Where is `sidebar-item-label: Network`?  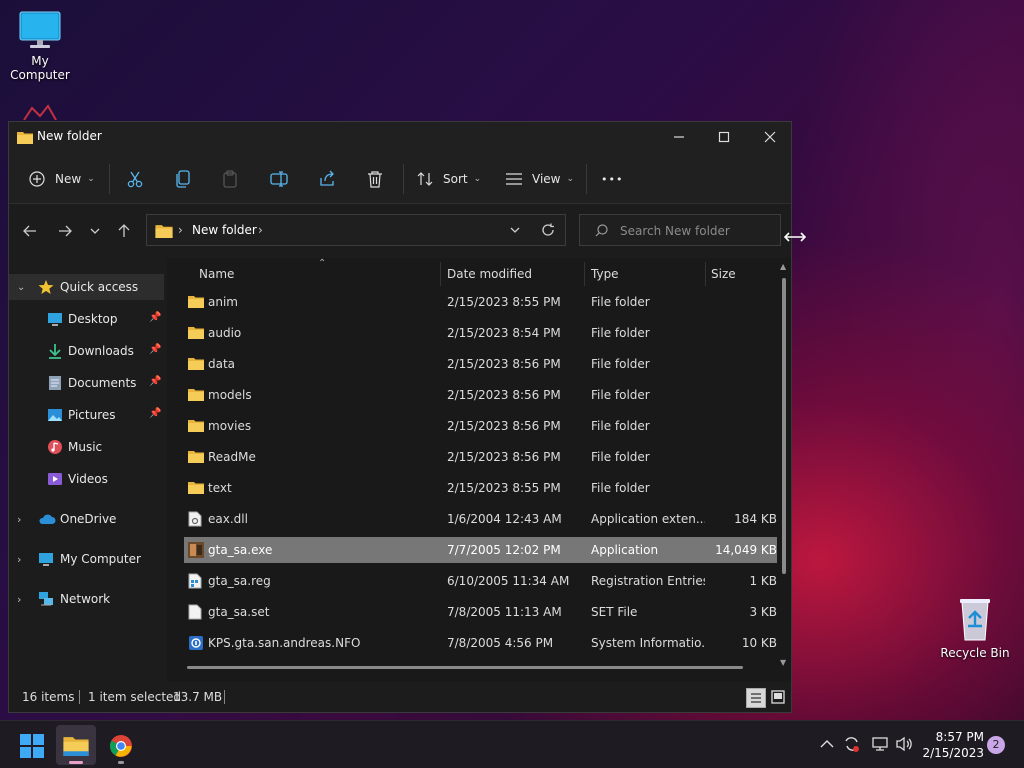 sidebar-item-label: Network is located at coordinates (85, 599).